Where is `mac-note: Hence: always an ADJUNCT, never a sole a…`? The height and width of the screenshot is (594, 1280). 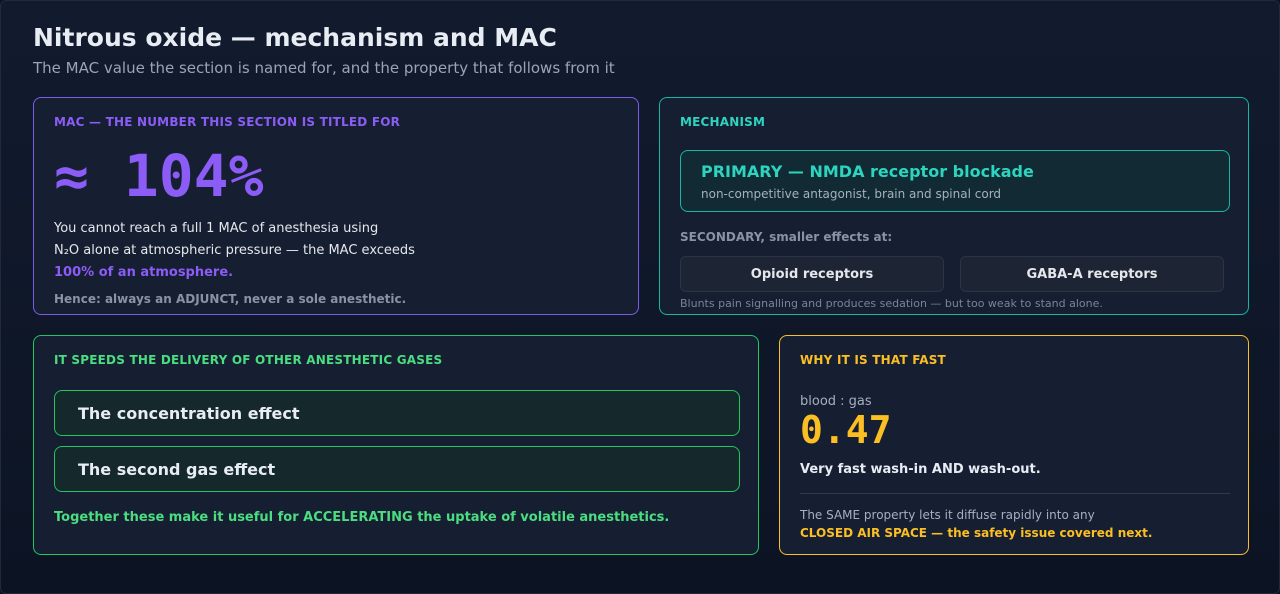 mac-note: Hence: always an ADJUNCT, never a sole a… is located at coordinates (230, 299).